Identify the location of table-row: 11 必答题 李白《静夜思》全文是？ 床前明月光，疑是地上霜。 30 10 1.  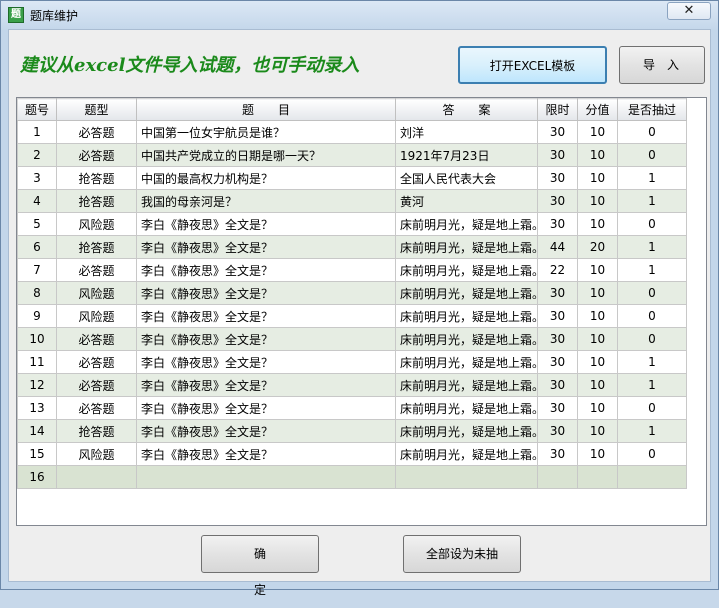
(352, 362).